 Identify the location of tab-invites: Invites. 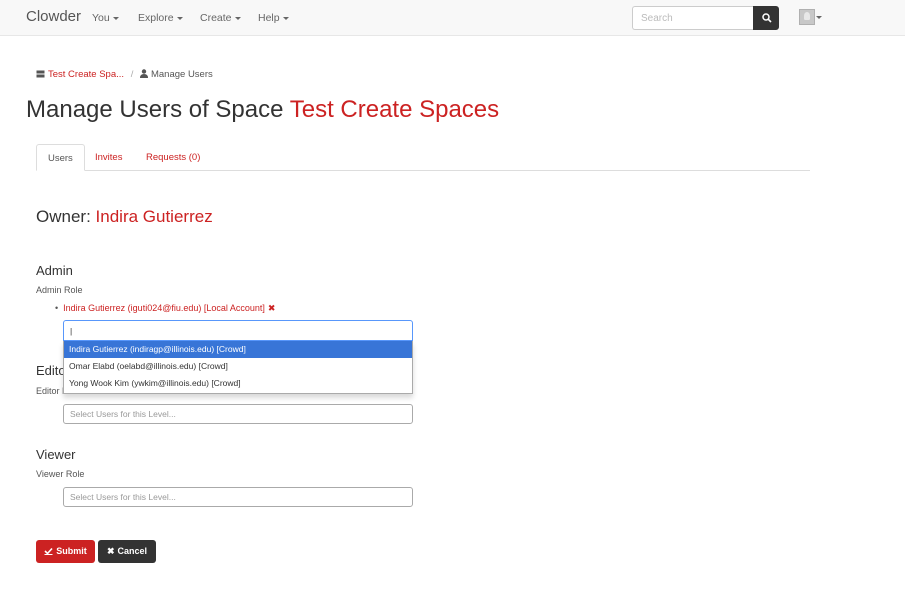
(108, 157).